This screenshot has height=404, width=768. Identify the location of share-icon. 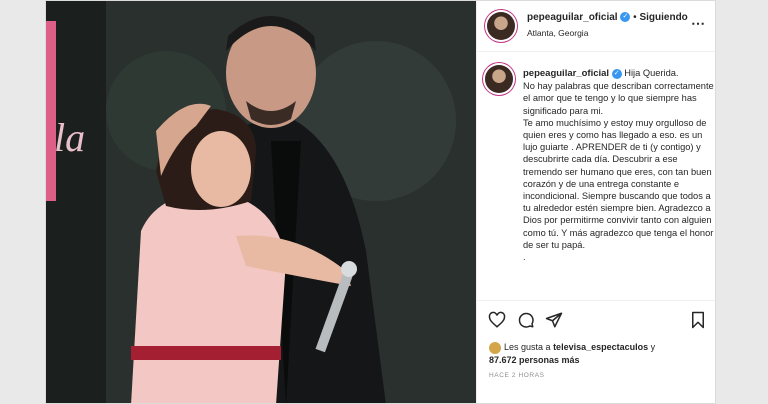
(554, 320).